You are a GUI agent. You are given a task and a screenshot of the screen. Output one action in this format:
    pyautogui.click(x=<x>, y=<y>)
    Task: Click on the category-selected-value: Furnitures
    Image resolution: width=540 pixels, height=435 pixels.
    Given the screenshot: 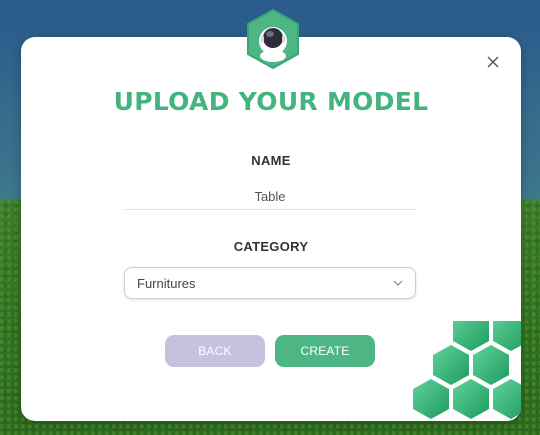 What is the action you would take?
    pyautogui.click(x=166, y=283)
    